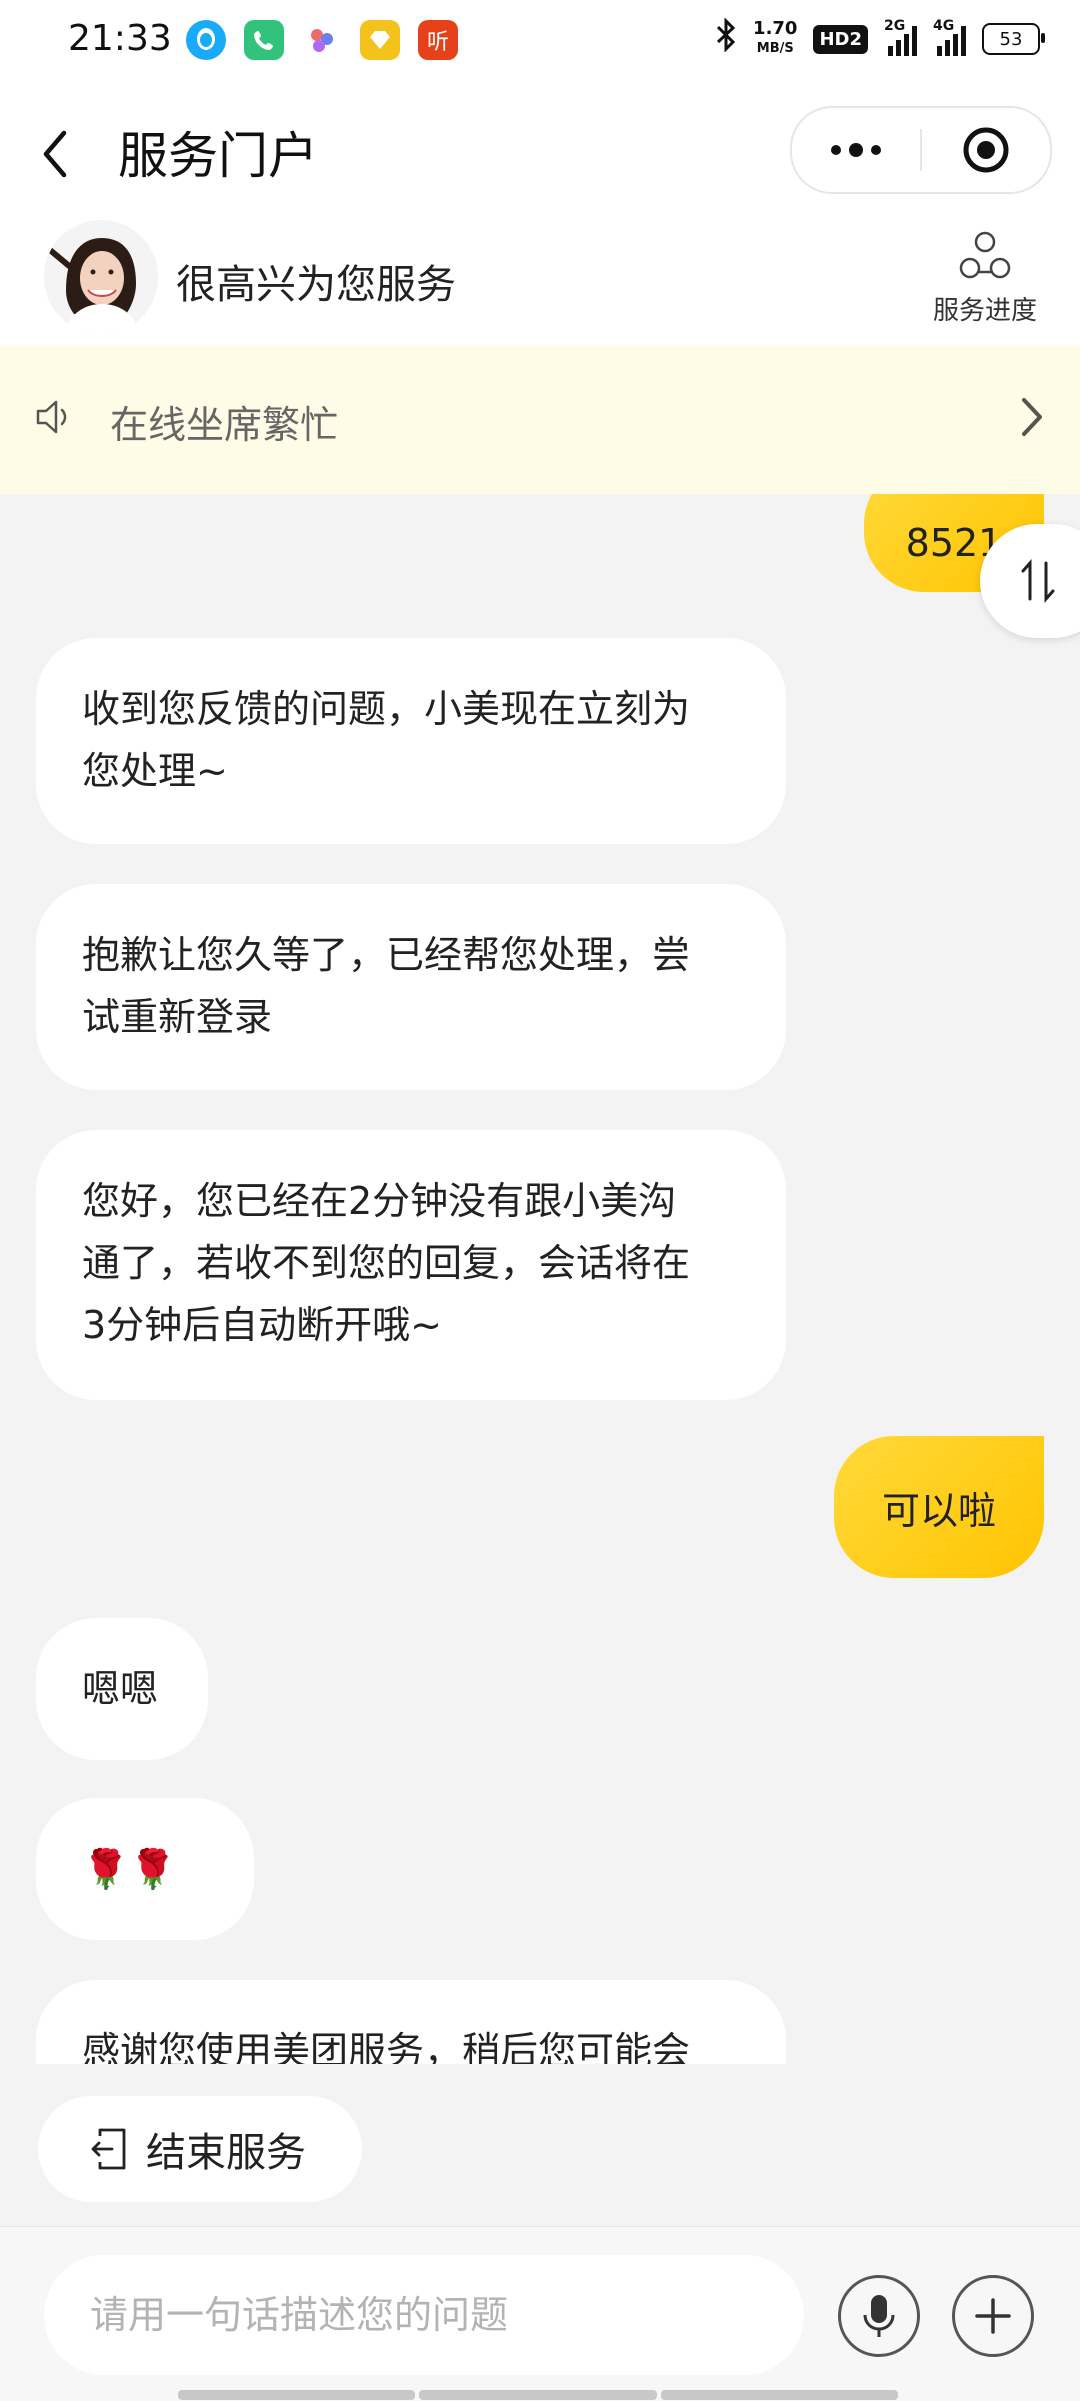  I want to click on message-text: 嗯嗯, so click(120, 1689).